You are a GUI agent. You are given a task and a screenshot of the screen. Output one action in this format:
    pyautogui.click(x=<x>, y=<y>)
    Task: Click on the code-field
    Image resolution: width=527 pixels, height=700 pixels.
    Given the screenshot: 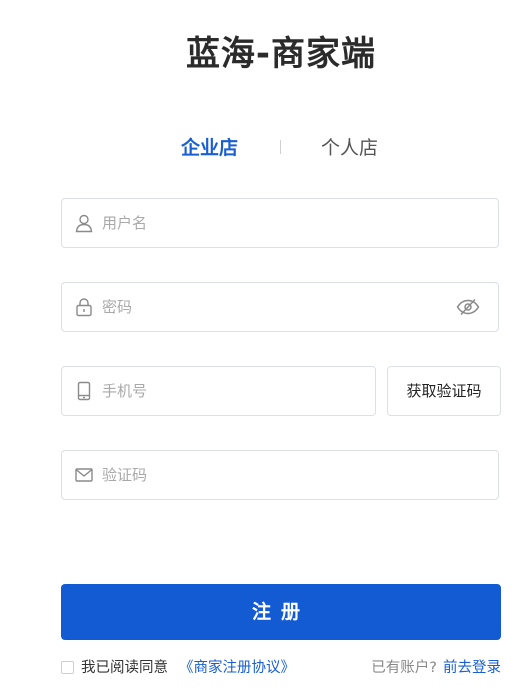 What is the action you would take?
    pyautogui.click(x=280, y=475)
    